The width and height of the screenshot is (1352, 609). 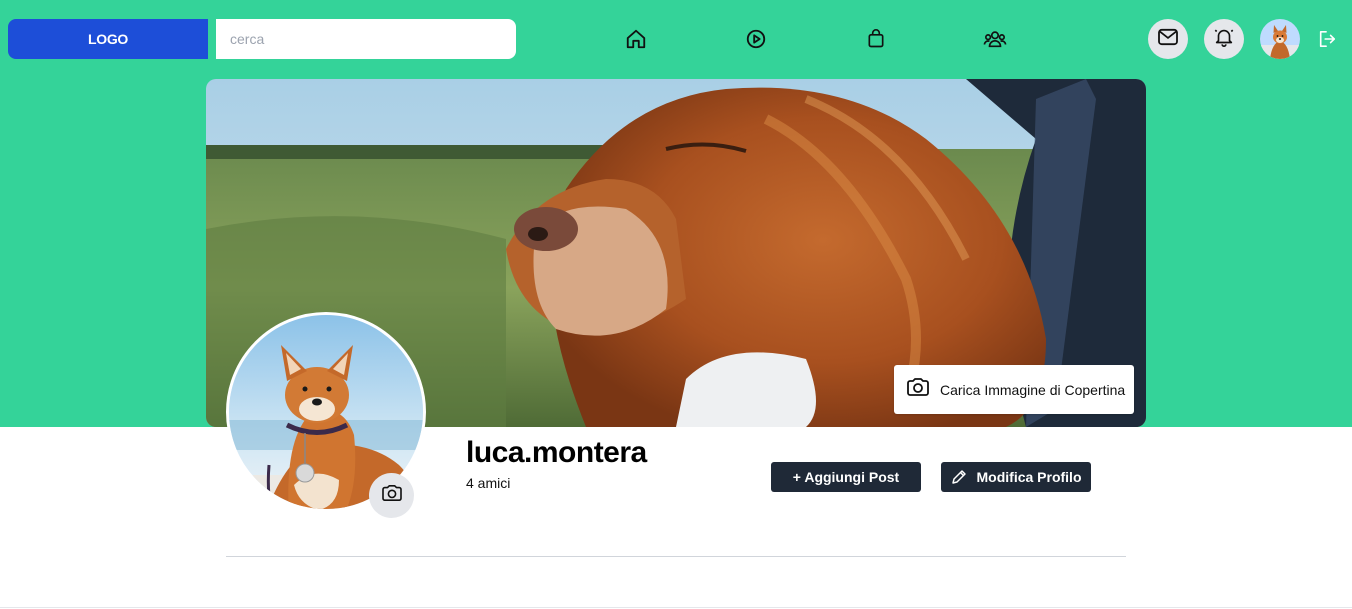 I want to click on upload-cover-label: Carica Immagine di Copertina, so click(x=1033, y=389).